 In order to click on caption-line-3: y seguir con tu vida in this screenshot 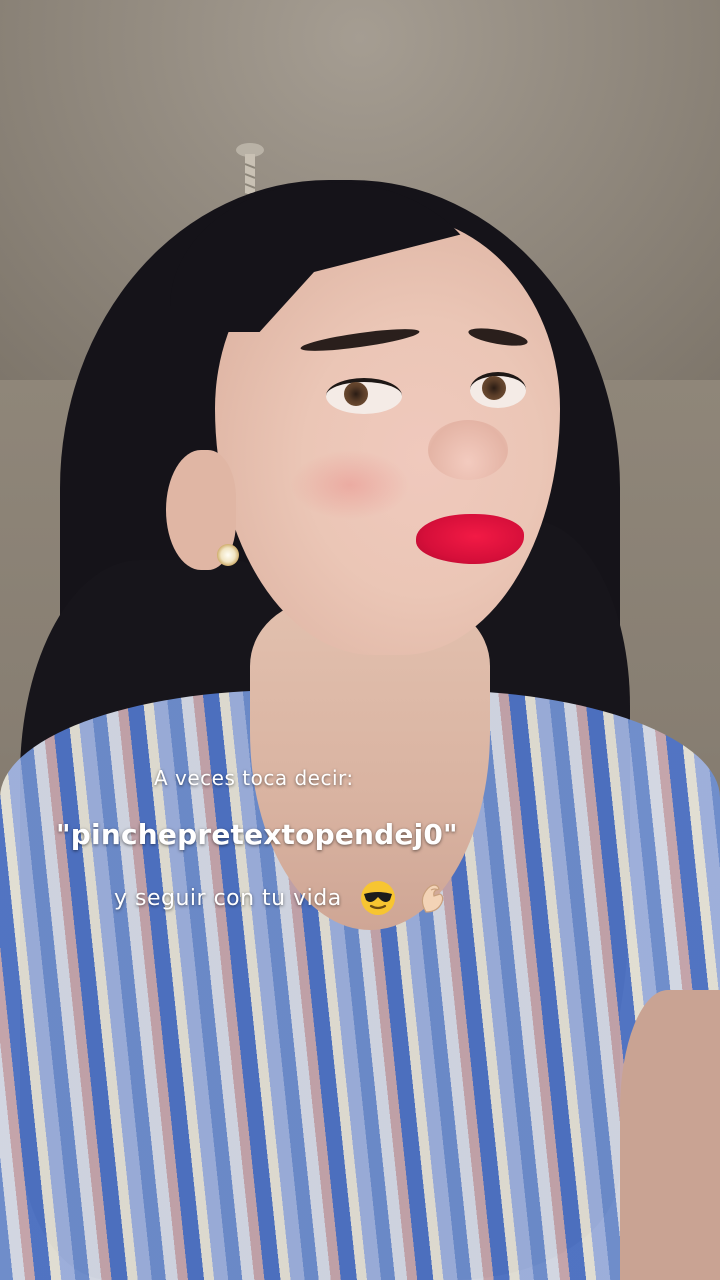, I will do `click(304, 898)`.